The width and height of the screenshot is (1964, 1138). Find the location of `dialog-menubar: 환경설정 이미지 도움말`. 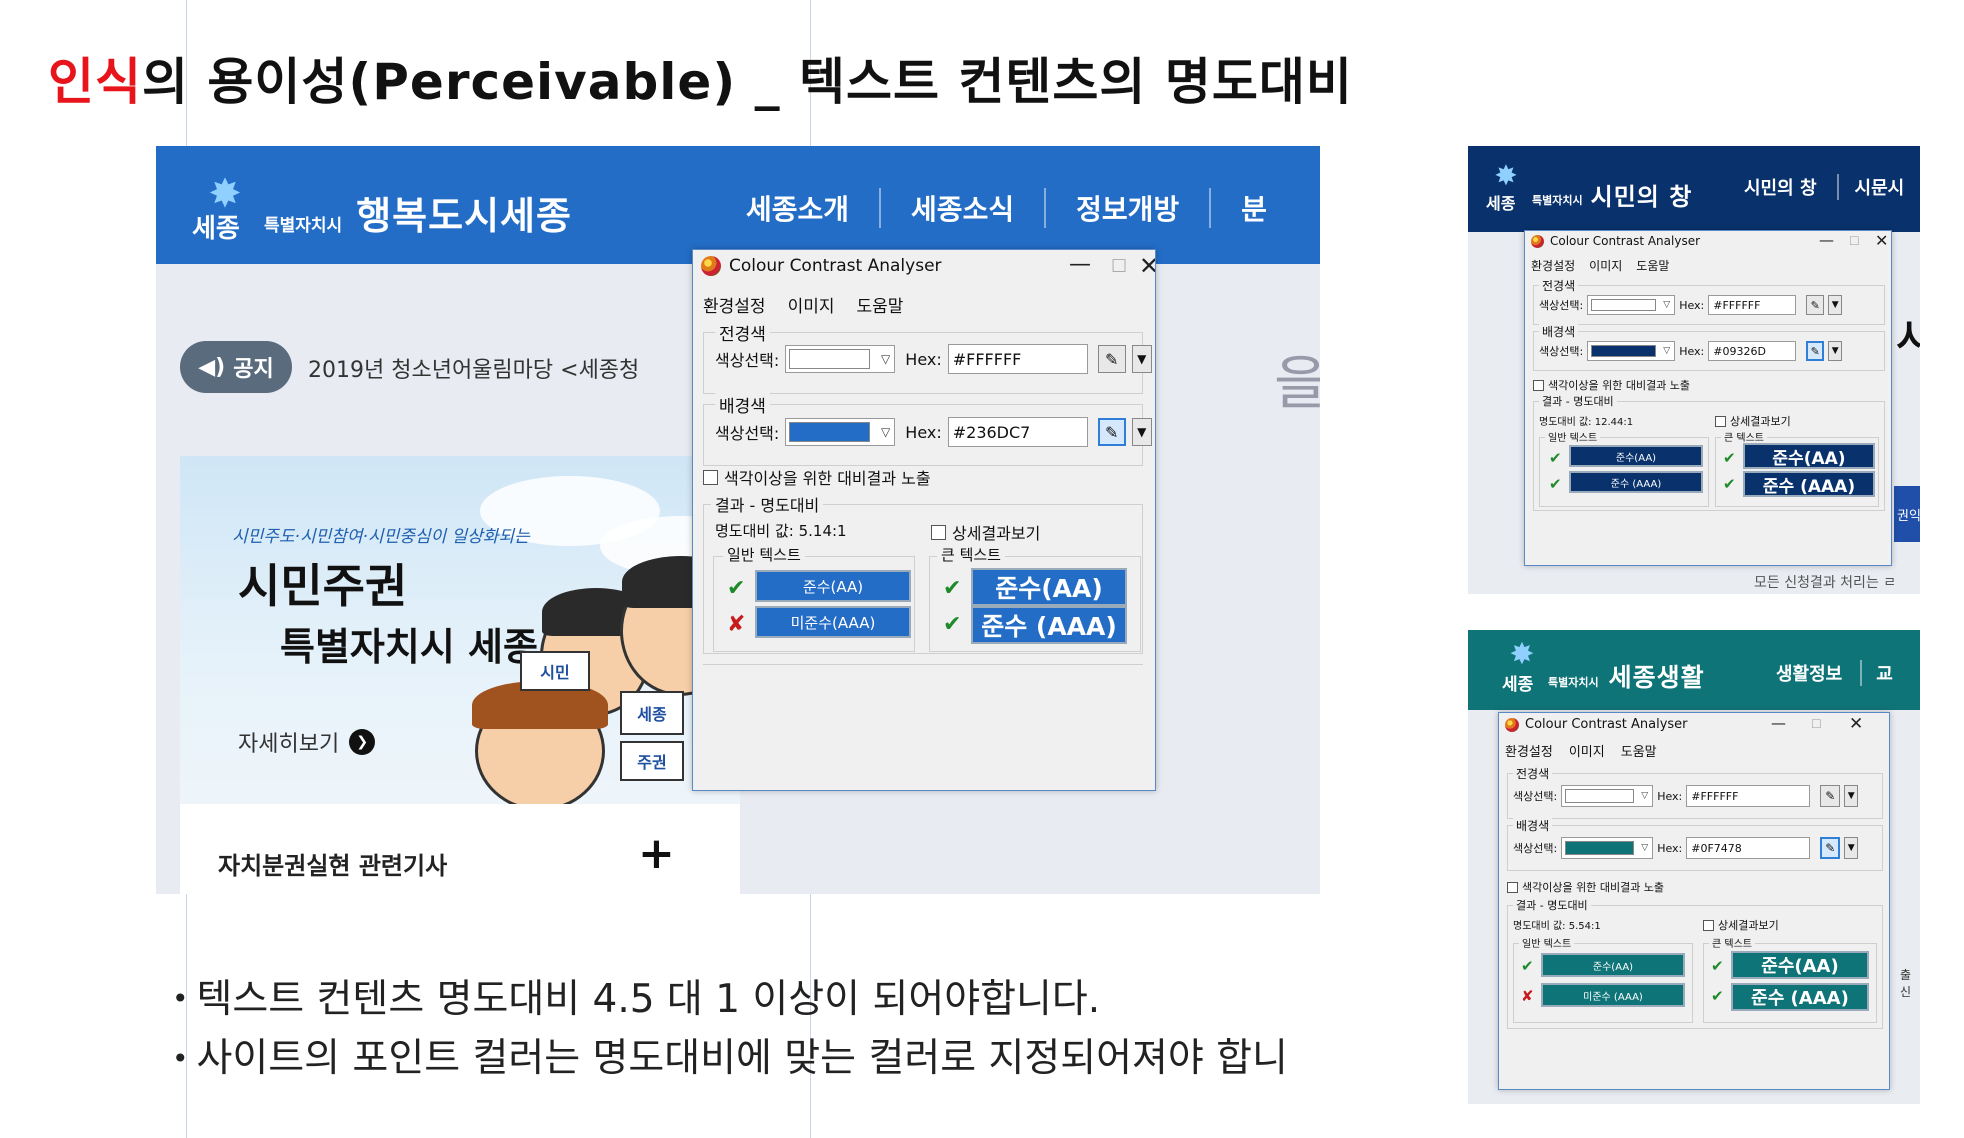

dialog-menubar: 환경설정 이미지 도움말 is located at coordinates (803, 304).